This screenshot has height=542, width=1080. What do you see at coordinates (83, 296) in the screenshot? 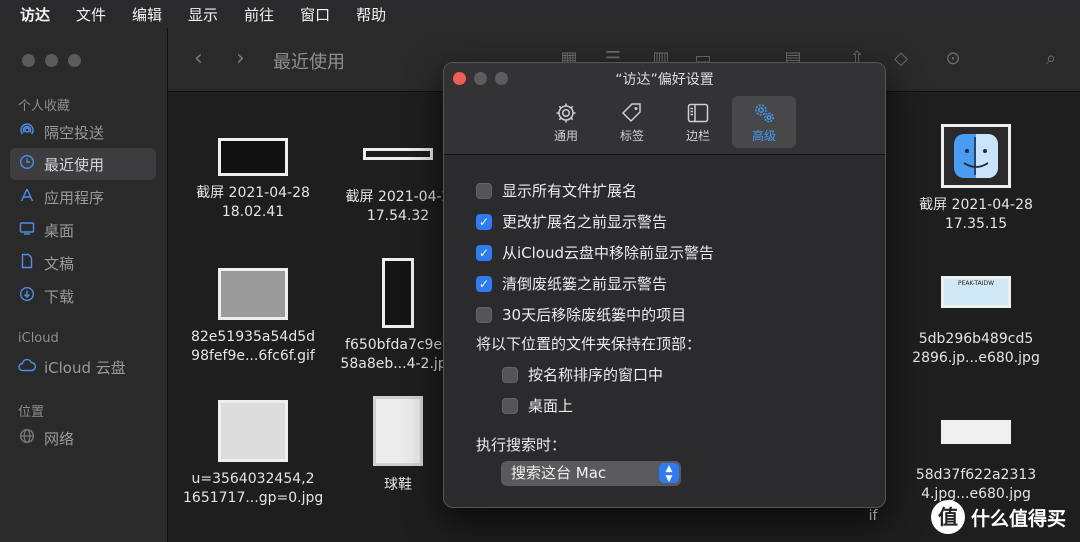
I see `sidebar-item-downloads: 下载` at bounding box center [83, 296].